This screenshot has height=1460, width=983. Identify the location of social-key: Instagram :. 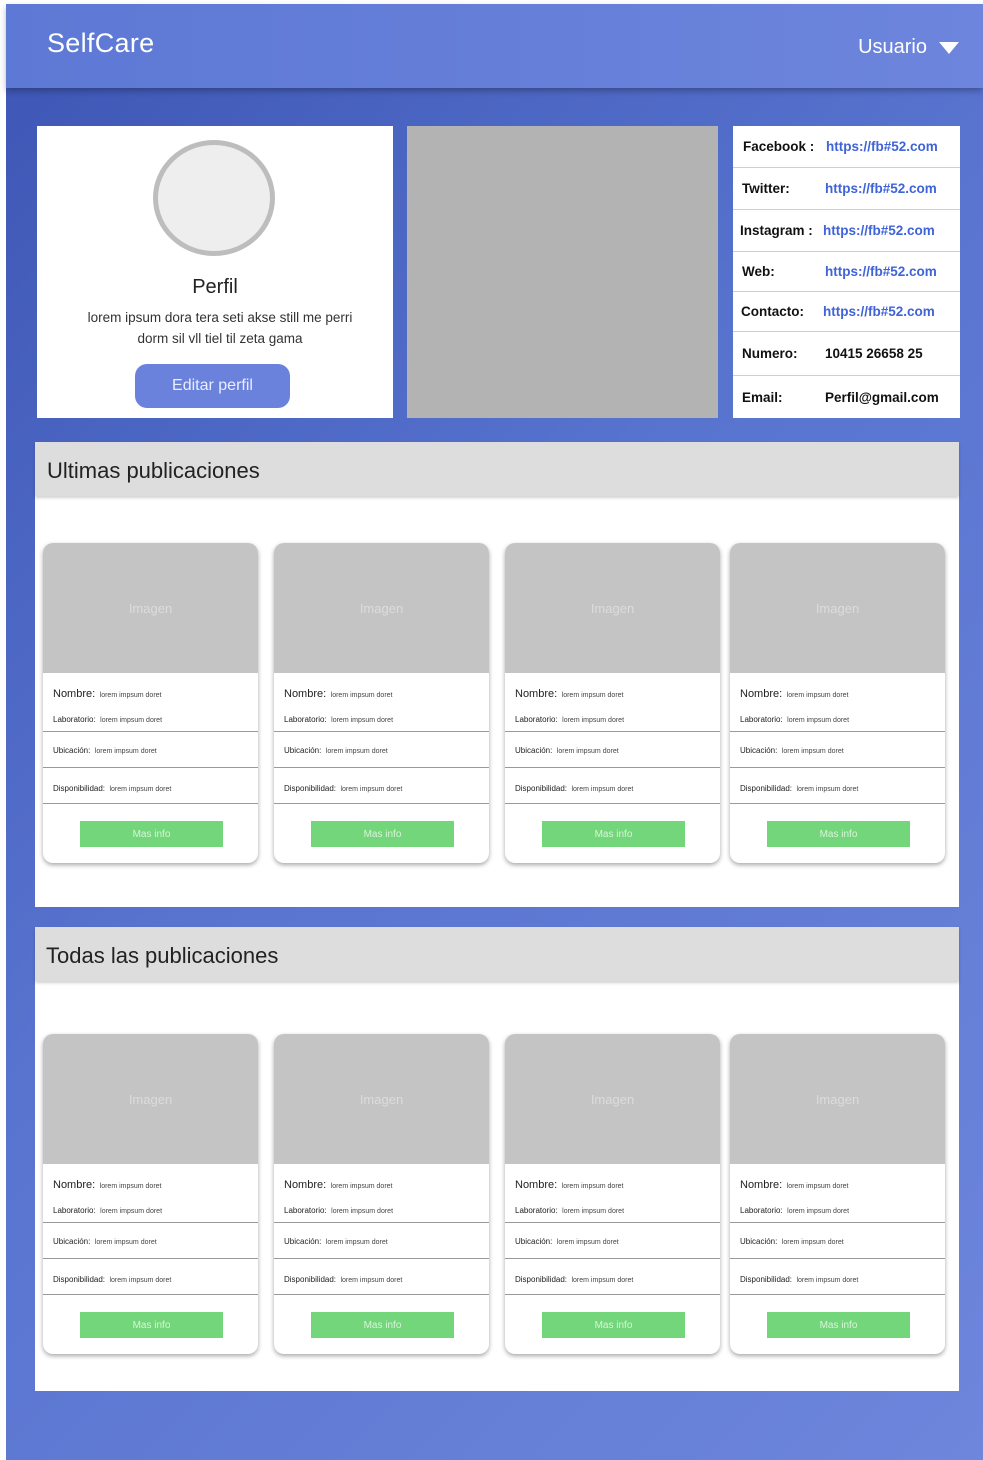
(776, 230).